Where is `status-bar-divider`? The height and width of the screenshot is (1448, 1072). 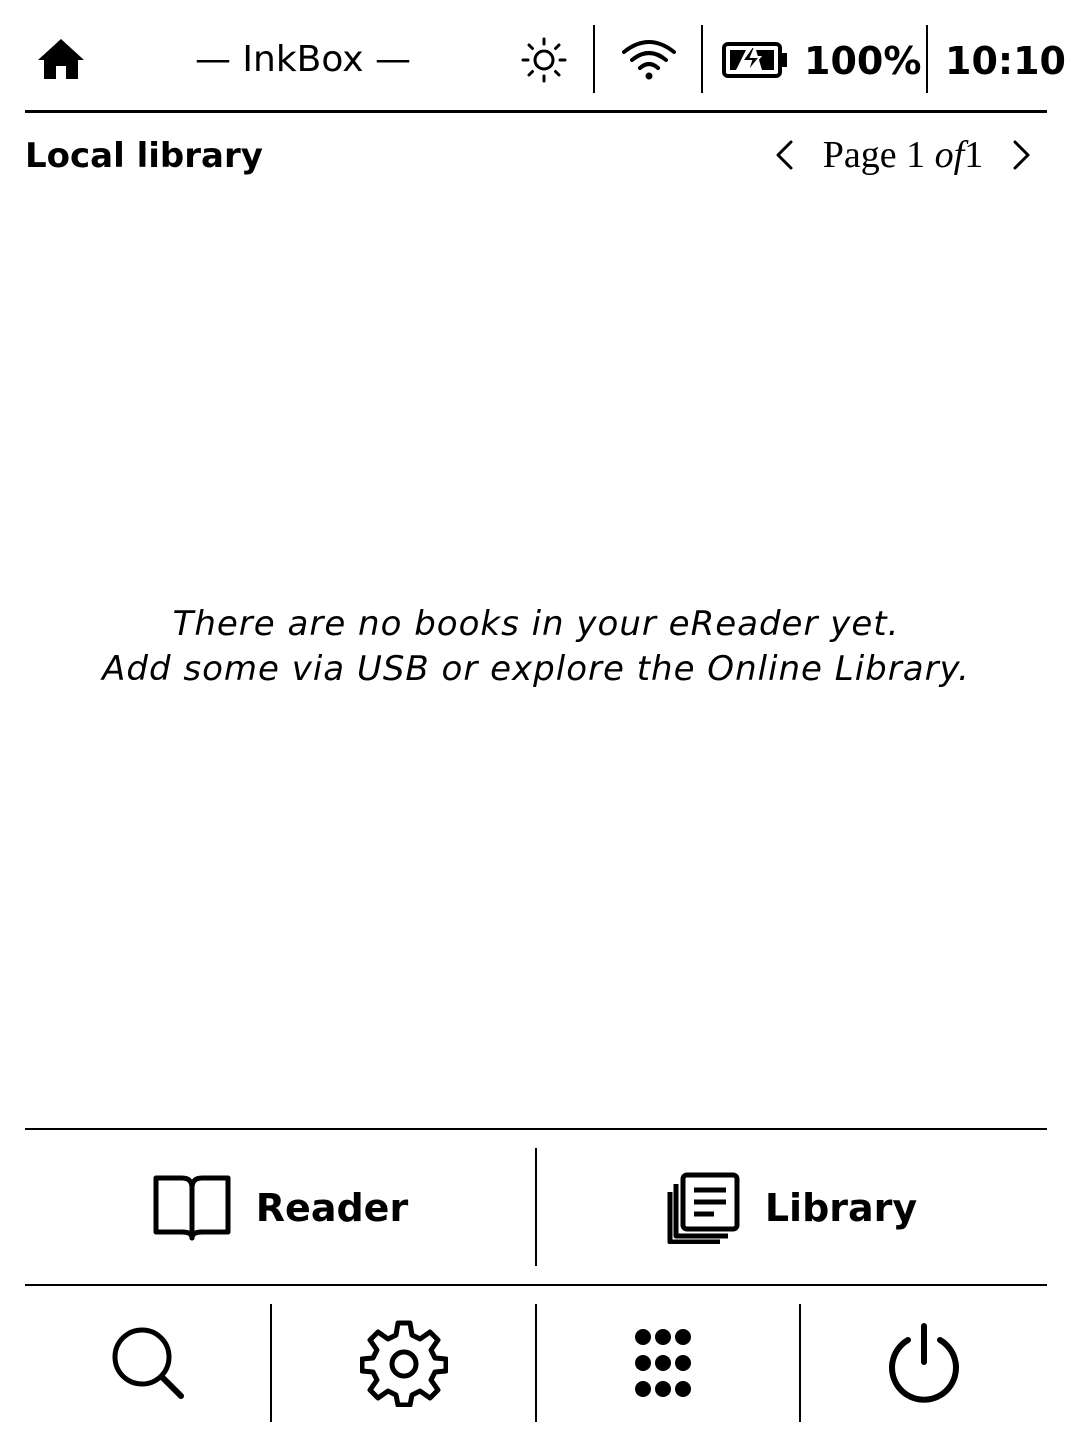 status-bar-divider is located at coordinates (536, 111).